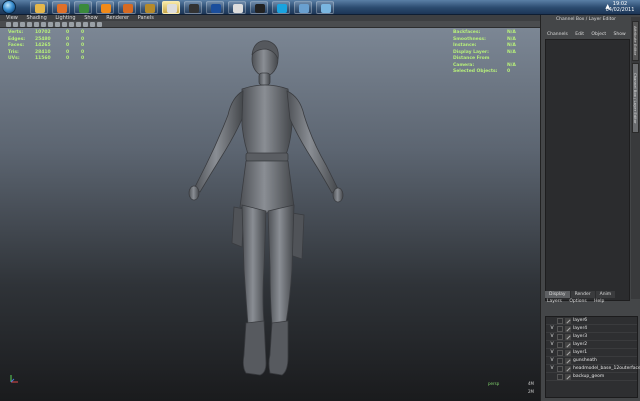  I want to click on memory-readout-top: 4M, so click(531, 383).